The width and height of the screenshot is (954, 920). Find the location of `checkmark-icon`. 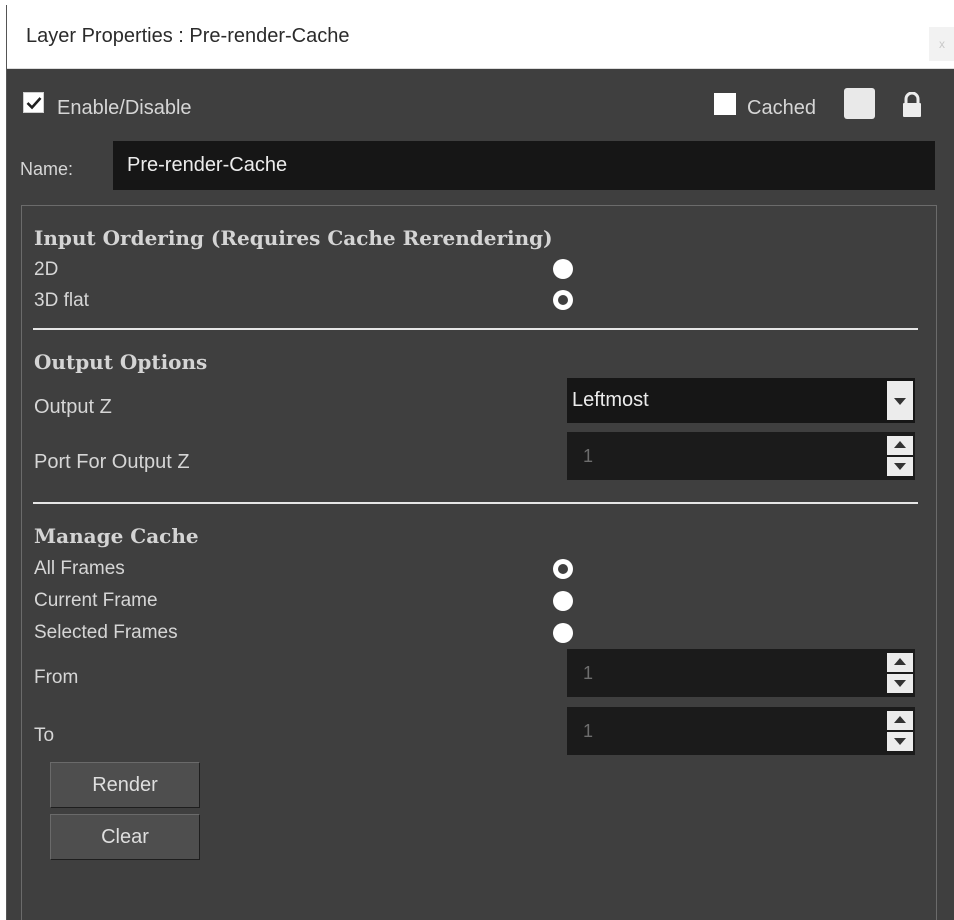

checkmark-icon is located at coordinates (34, 103).